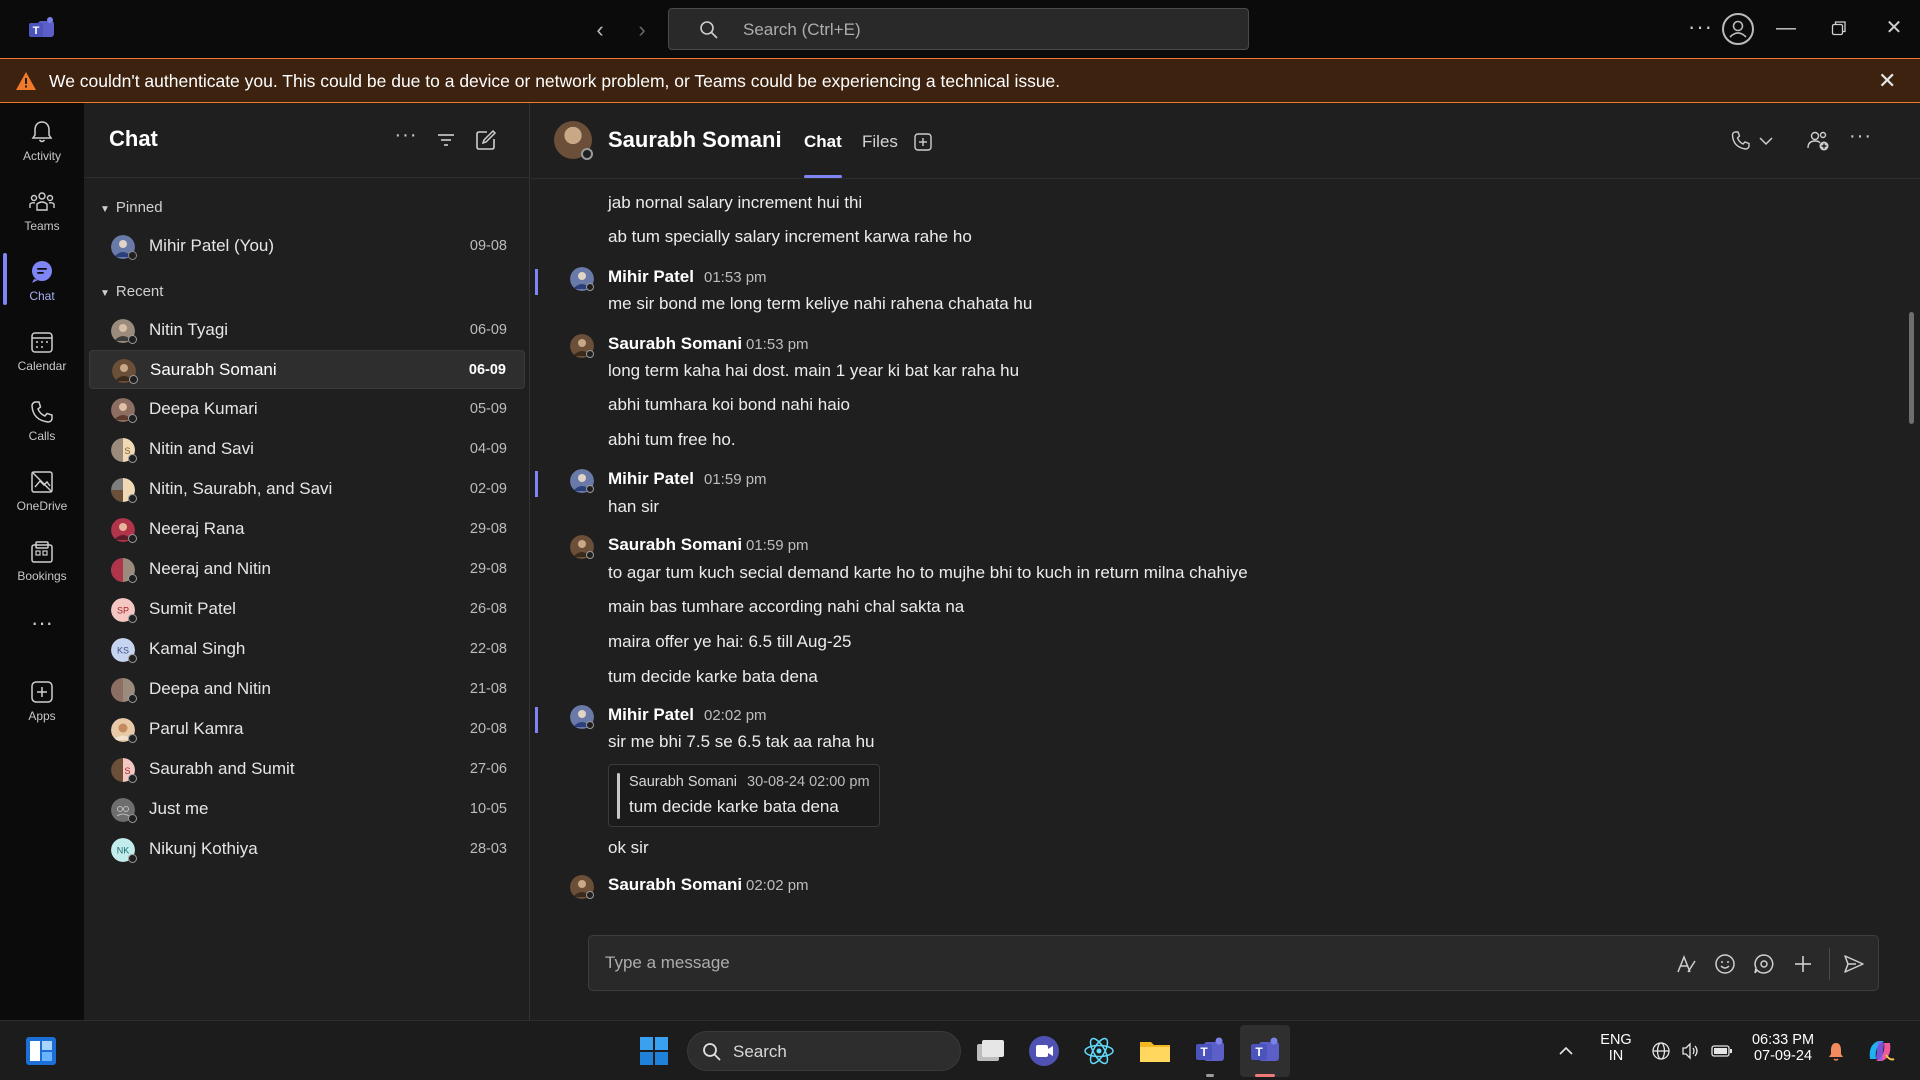 This screenshot has height=1080, width=1920. Describe the element at coordinates (672, 439) in the screenshot. I see `message-text: abhi tum free ho.` at that location.